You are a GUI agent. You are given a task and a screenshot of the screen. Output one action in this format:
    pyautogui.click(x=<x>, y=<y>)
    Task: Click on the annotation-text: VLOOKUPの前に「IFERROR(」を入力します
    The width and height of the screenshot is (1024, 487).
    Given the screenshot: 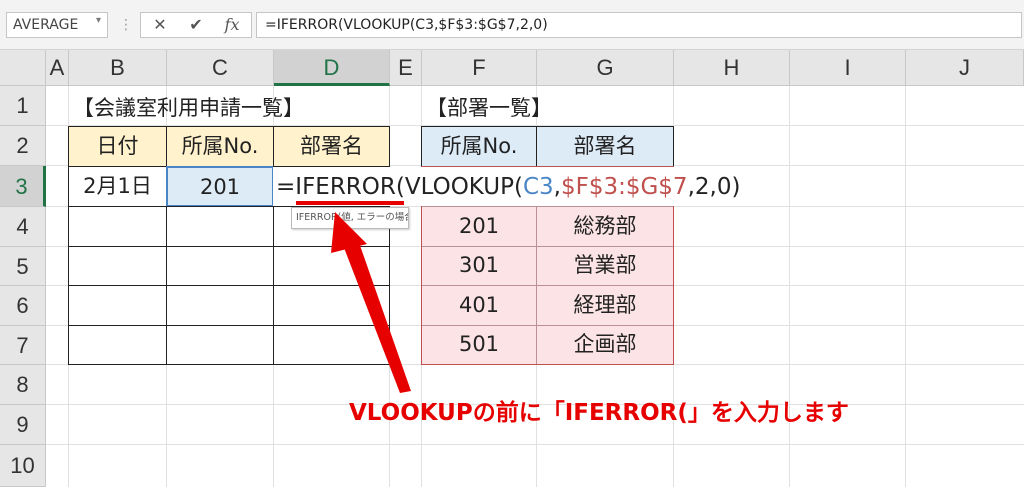 What is the action you would take?
    pyautogui.click(x=599, y=413)
    